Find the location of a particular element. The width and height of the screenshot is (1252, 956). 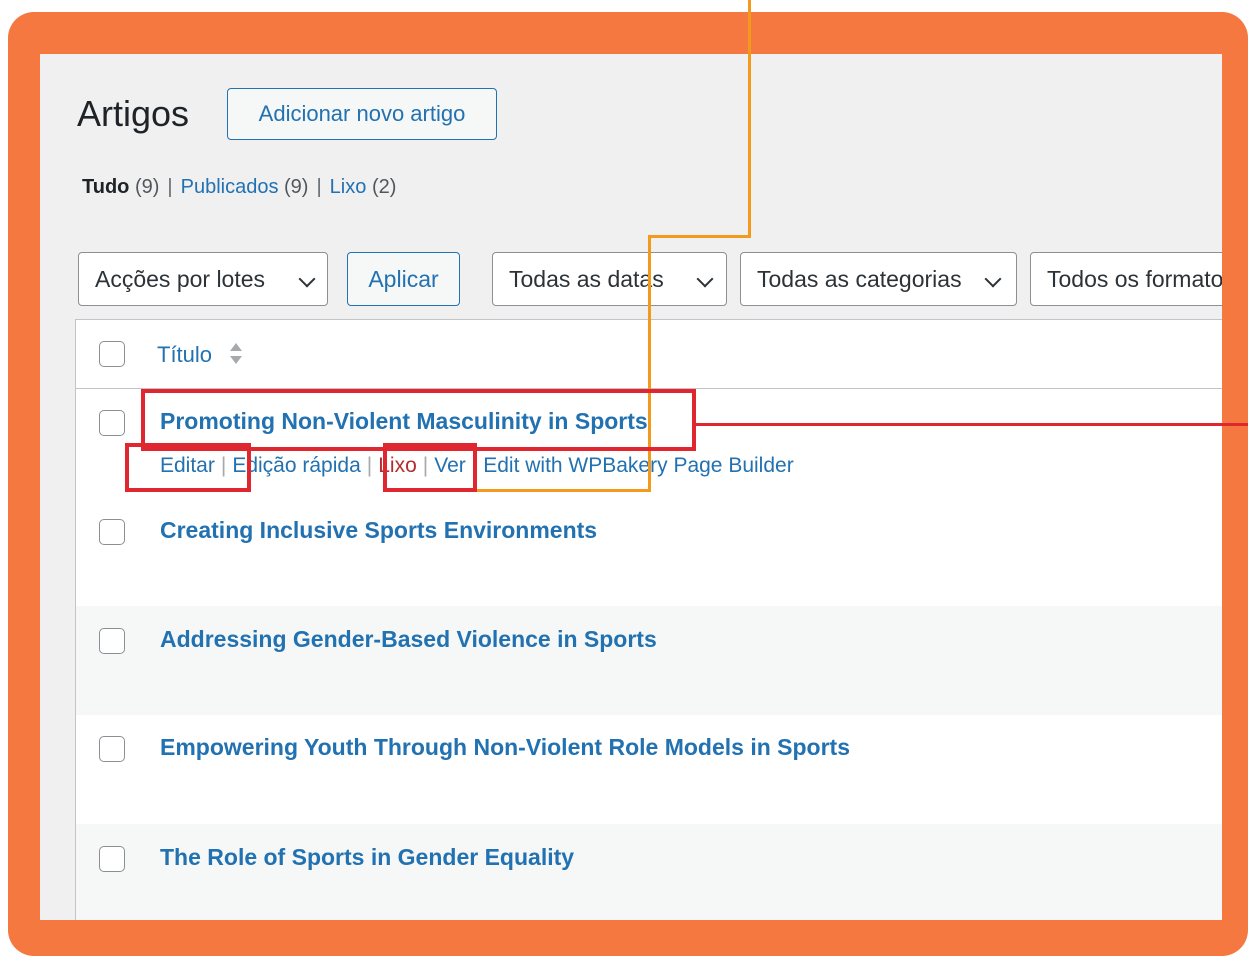

filter-all: Tudo is located at coordinates (105, 187).